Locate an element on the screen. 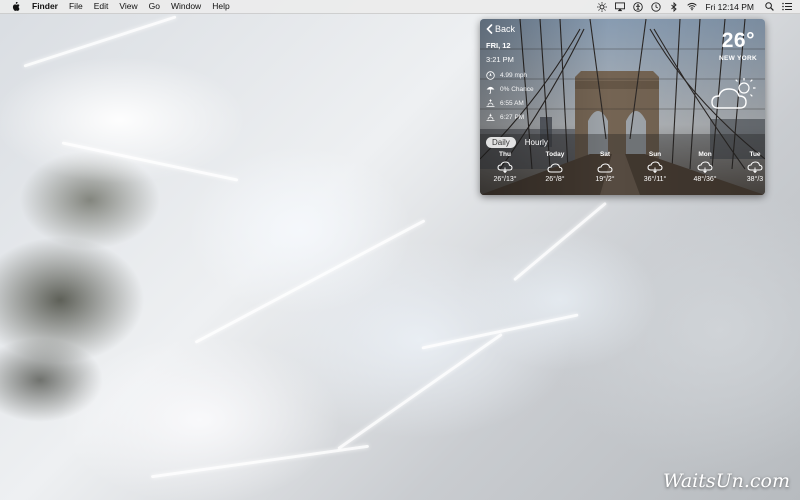 The image size is (800, 500). sunset-icon is located at coordinates (490, 117).